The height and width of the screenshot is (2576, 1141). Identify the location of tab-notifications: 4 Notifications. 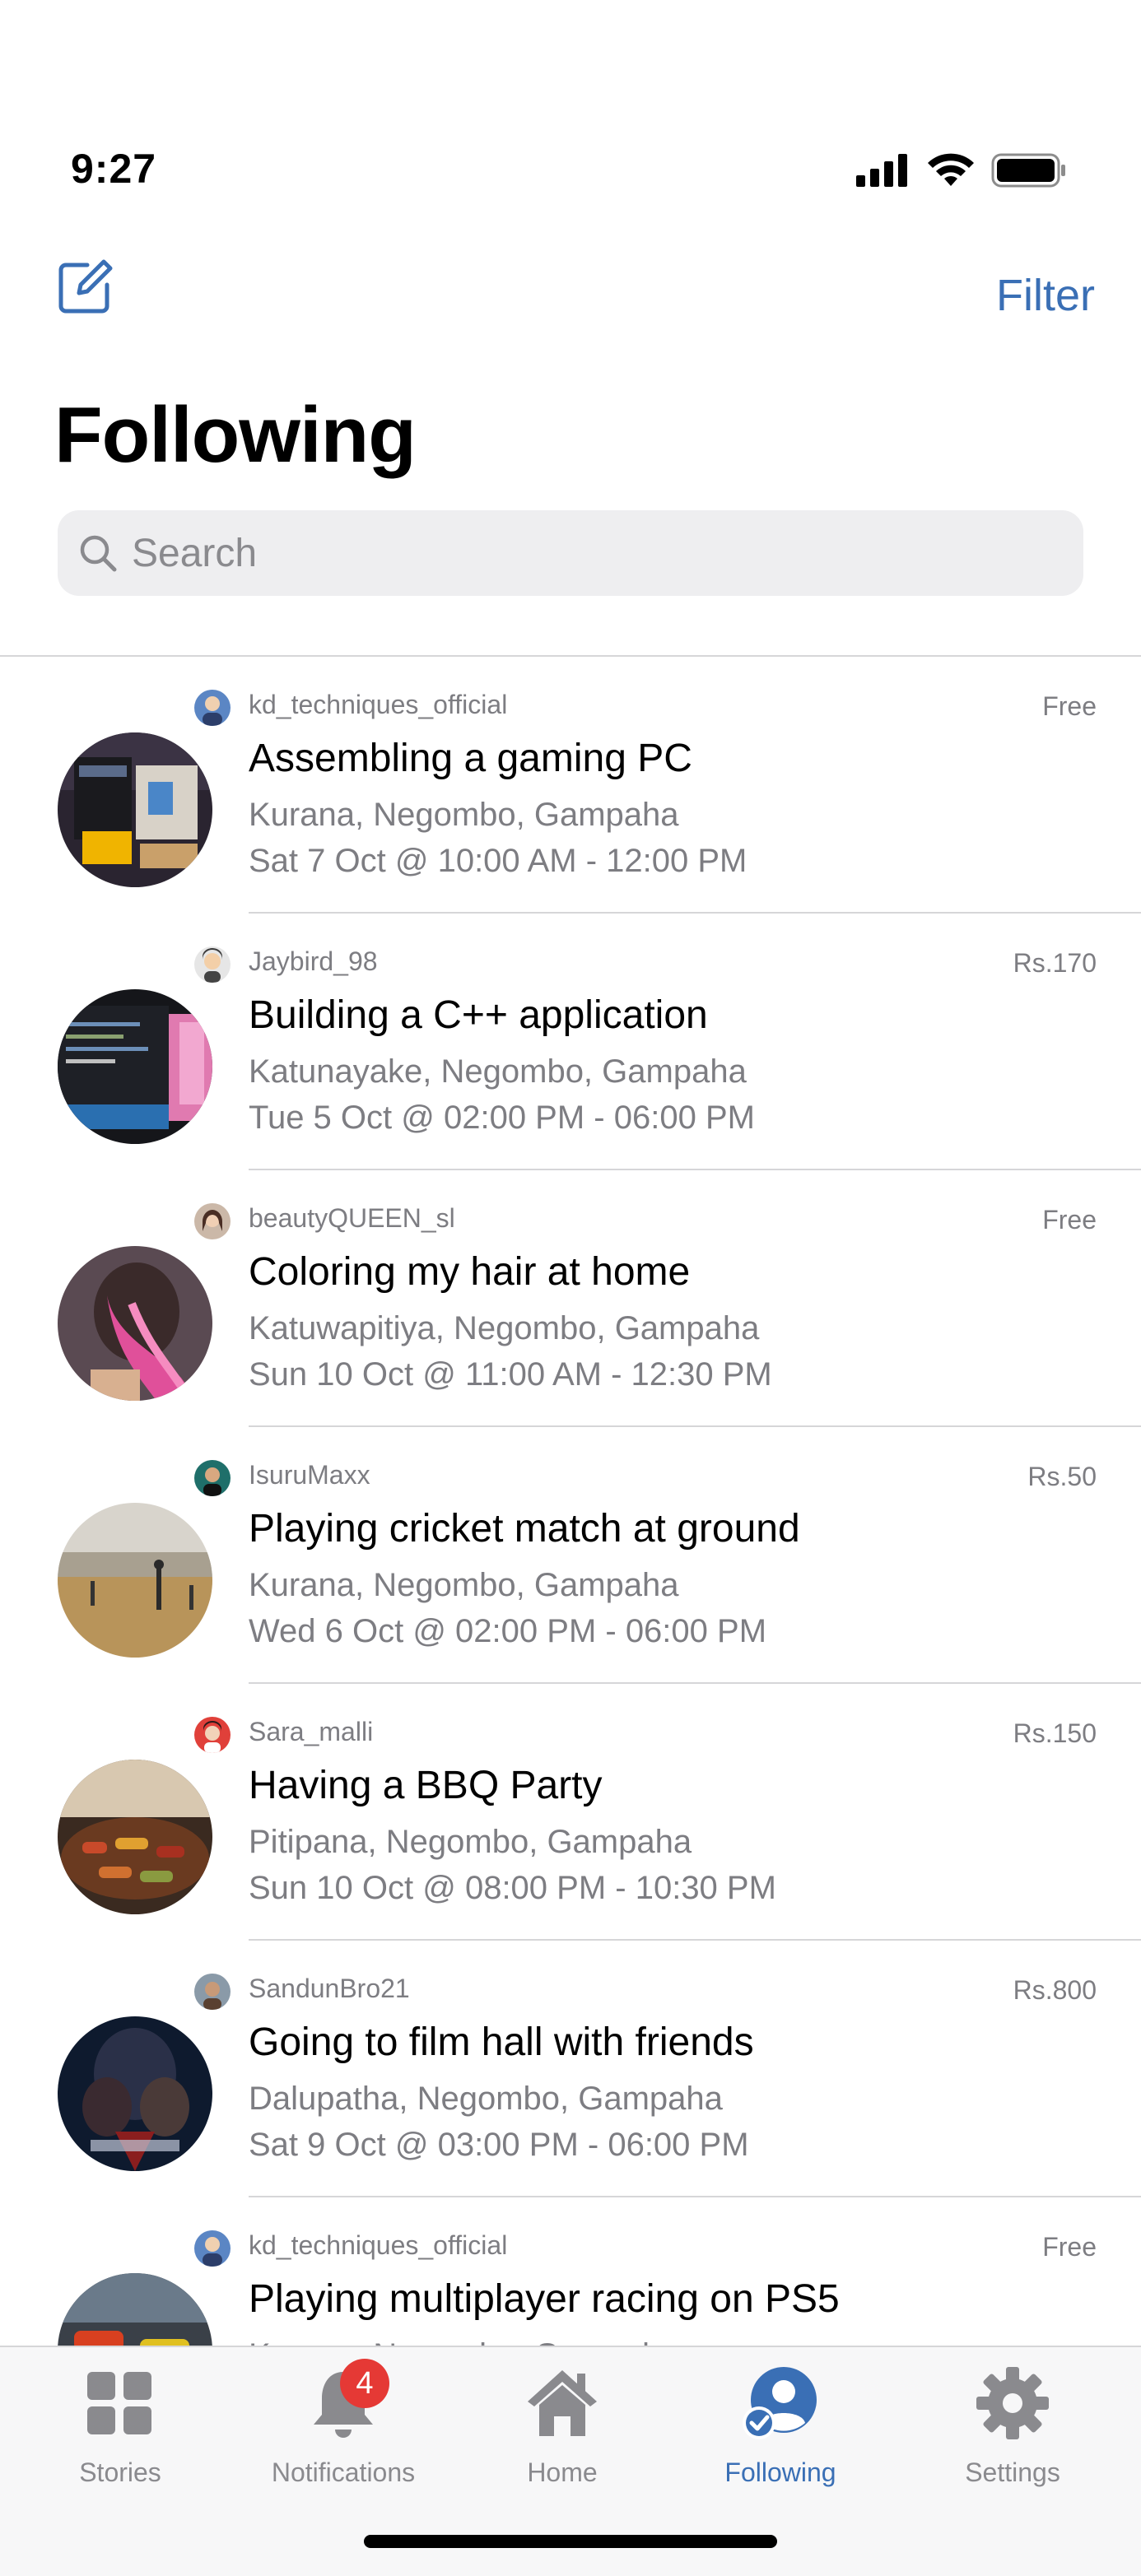
(344, 2435).